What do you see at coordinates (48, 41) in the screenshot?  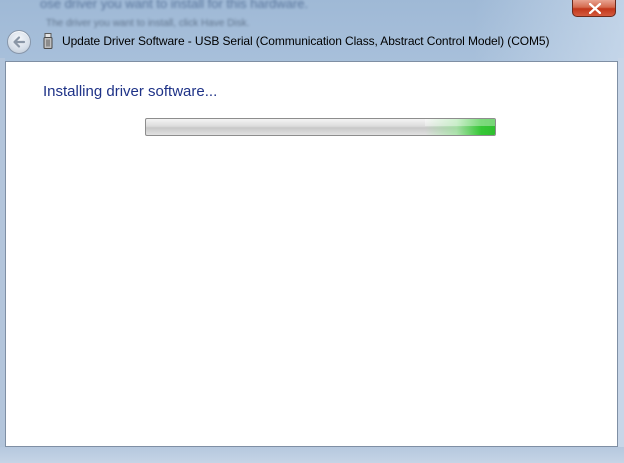 I see `usb-device-icon` at bounding box center [48, 41].